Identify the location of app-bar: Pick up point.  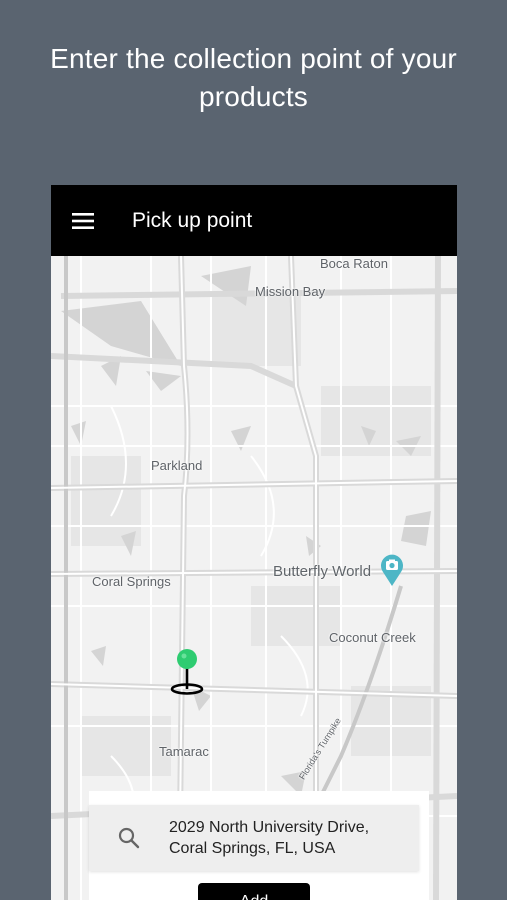
(254, 220).